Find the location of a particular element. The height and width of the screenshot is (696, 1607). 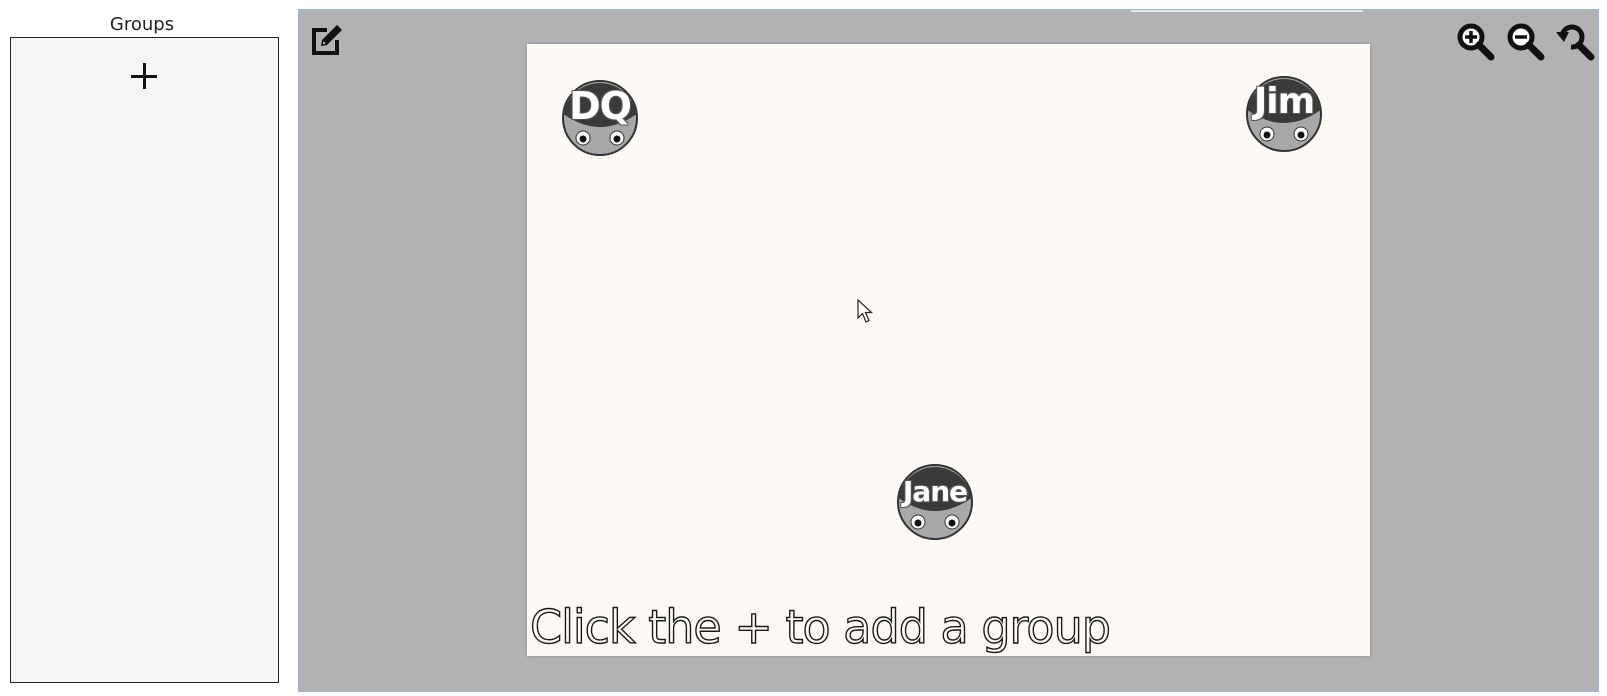

add-group-button is located at coordinates (144, 76).